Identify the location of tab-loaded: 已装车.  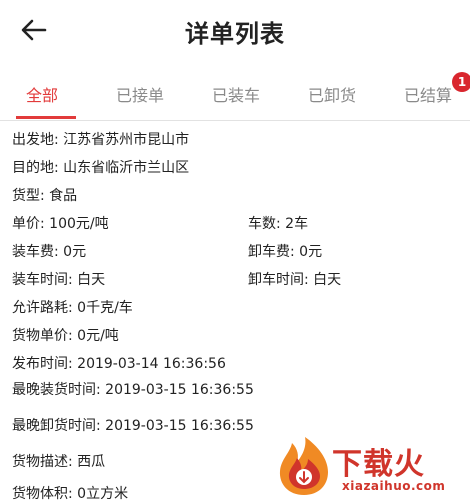
(236, 94).